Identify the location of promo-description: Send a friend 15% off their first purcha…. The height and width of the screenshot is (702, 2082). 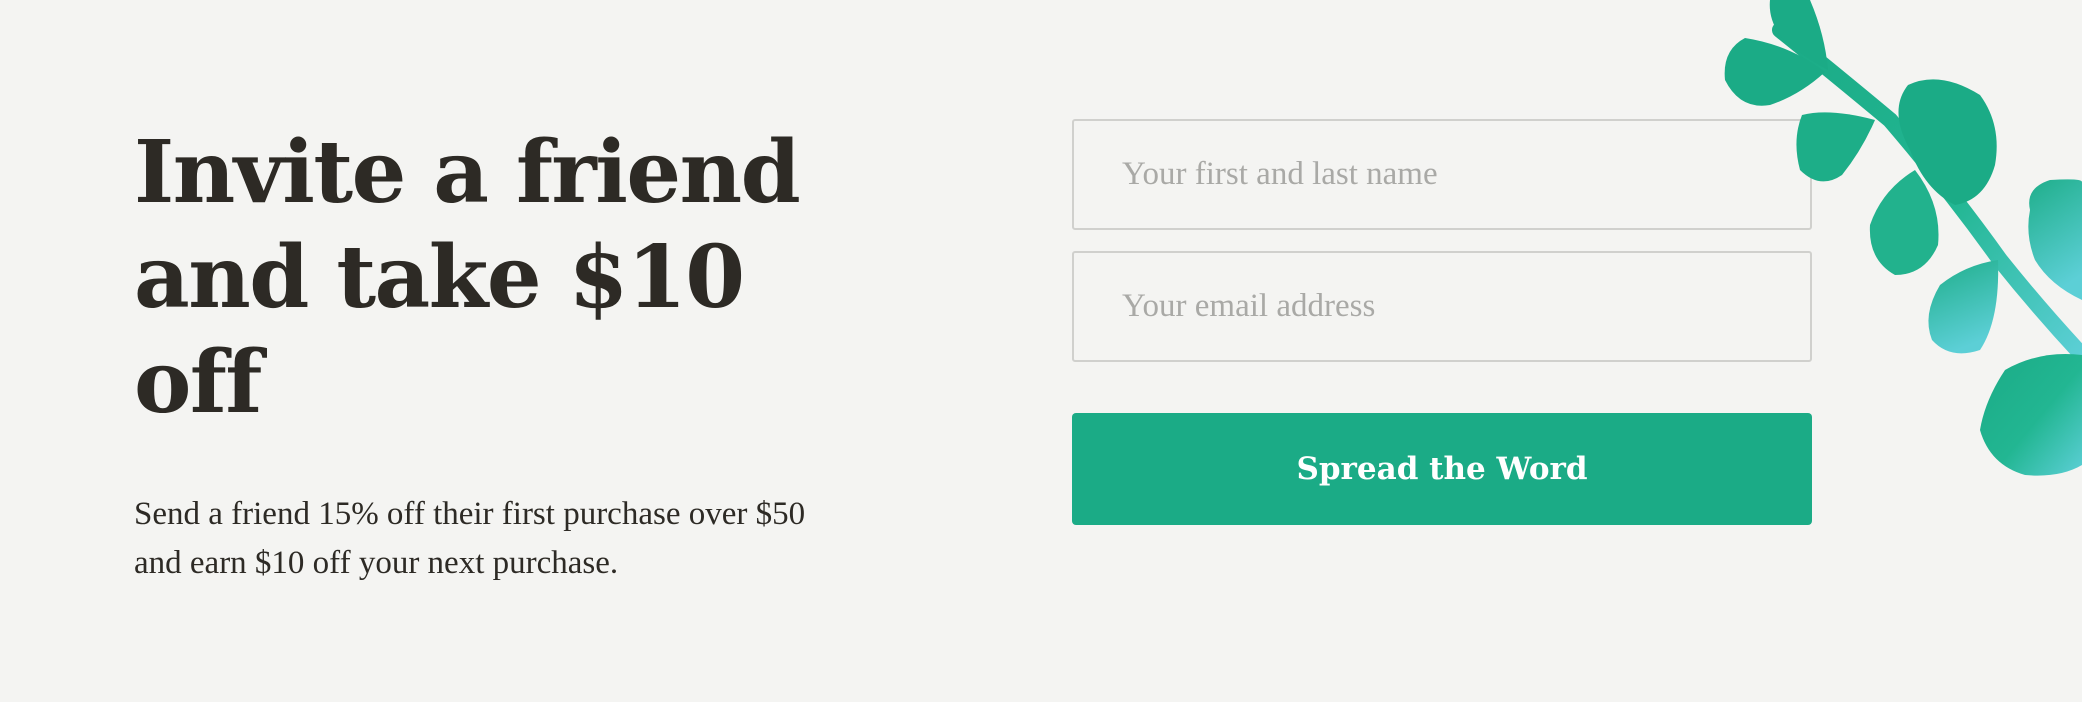
(470, 538).